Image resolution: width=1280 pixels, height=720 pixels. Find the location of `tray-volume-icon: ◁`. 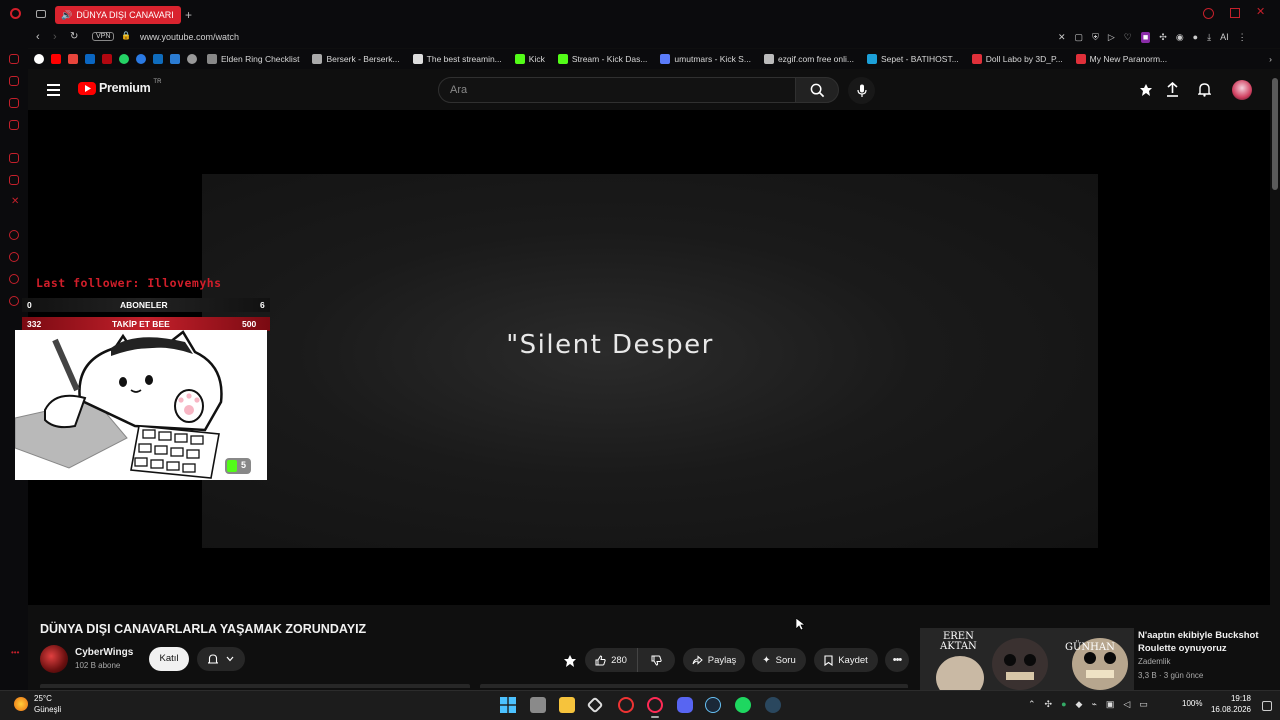

tray-volume-icon: ◁ is located at coordinates (1126, 704).